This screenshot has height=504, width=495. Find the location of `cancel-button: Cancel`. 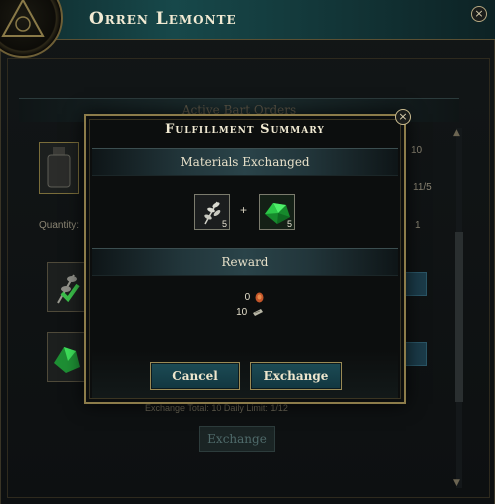

cancel-button: Cancel is located at coordinates (195, 376).